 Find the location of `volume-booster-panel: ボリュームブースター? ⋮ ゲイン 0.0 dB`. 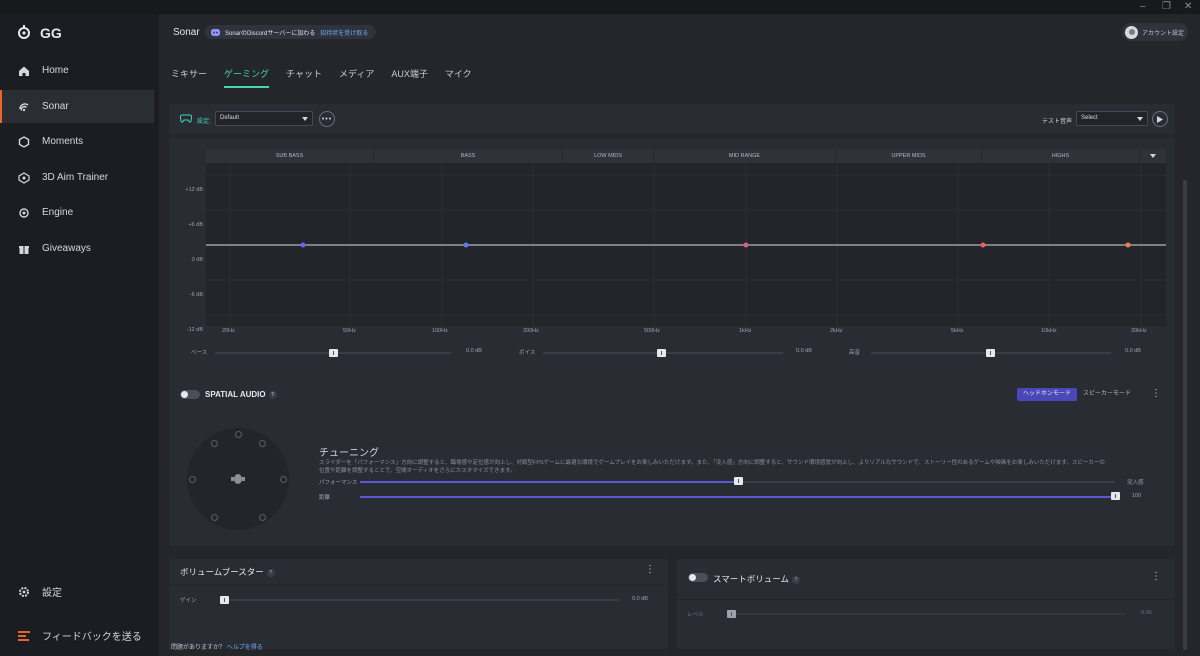

volume-booster-panel: ボリュームブースター? ⋮ ゲイン 0.0 dB is located at coordinates (418, 604).